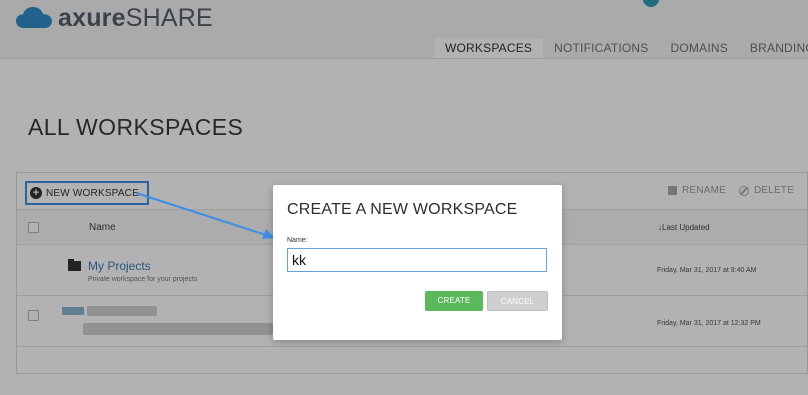 This screenshot has height=395, width=808. Describe the element at coordinates (297, 240) in the screenshot. I see `name-field-label: Name:` at that location.